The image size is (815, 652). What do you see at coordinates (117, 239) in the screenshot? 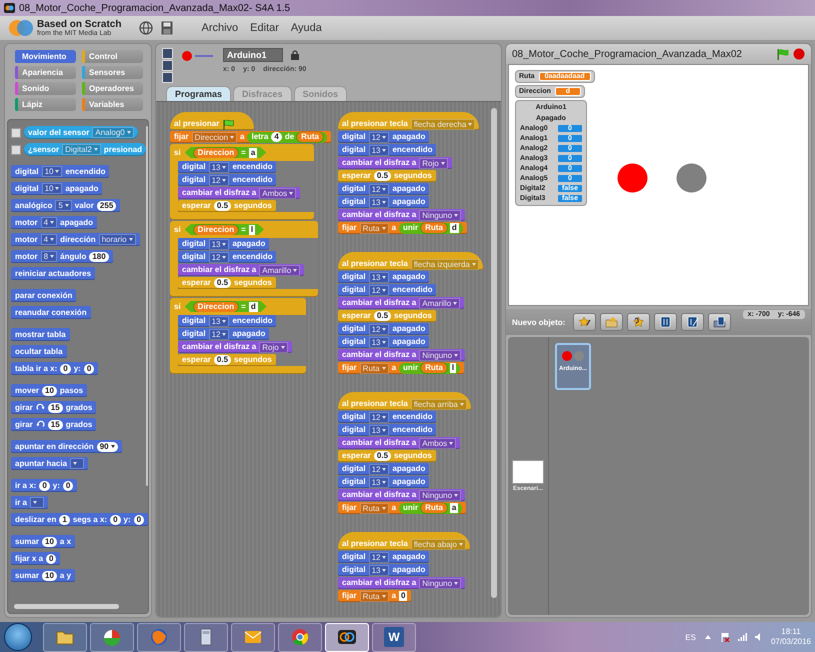
I see `dropdown-field: horario` at bounding box center [117, 239].